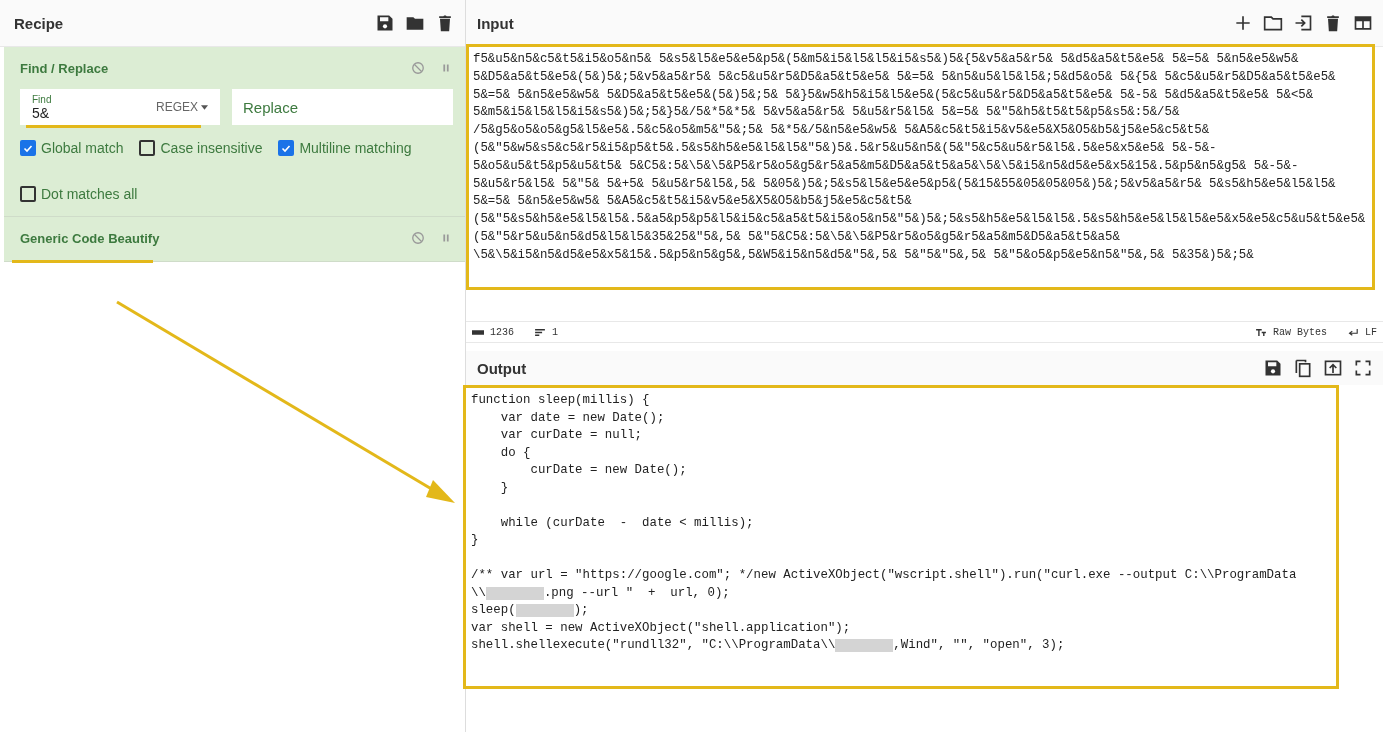 The height and width of the screenshot is (732, 1383). Describe the element at coordinates (182, 107) in the screenshot. I see `regex-dropdown: REGEX` at that location.